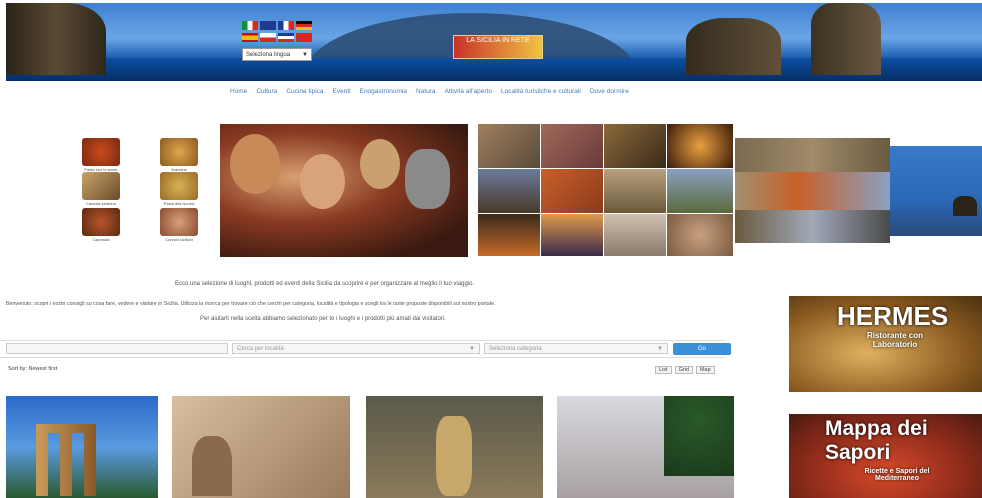 The width and height of the screenshot is (982, 498). What do you see at coordinates (344, 190) in the screenshot?
I see `sicilian-puppets-image` at bounding box center [344, 190].